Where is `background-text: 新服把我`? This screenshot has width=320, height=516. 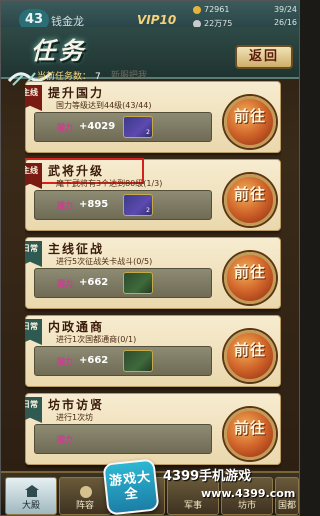
background-text: 新服把我 is located at coordinates (129, 76).